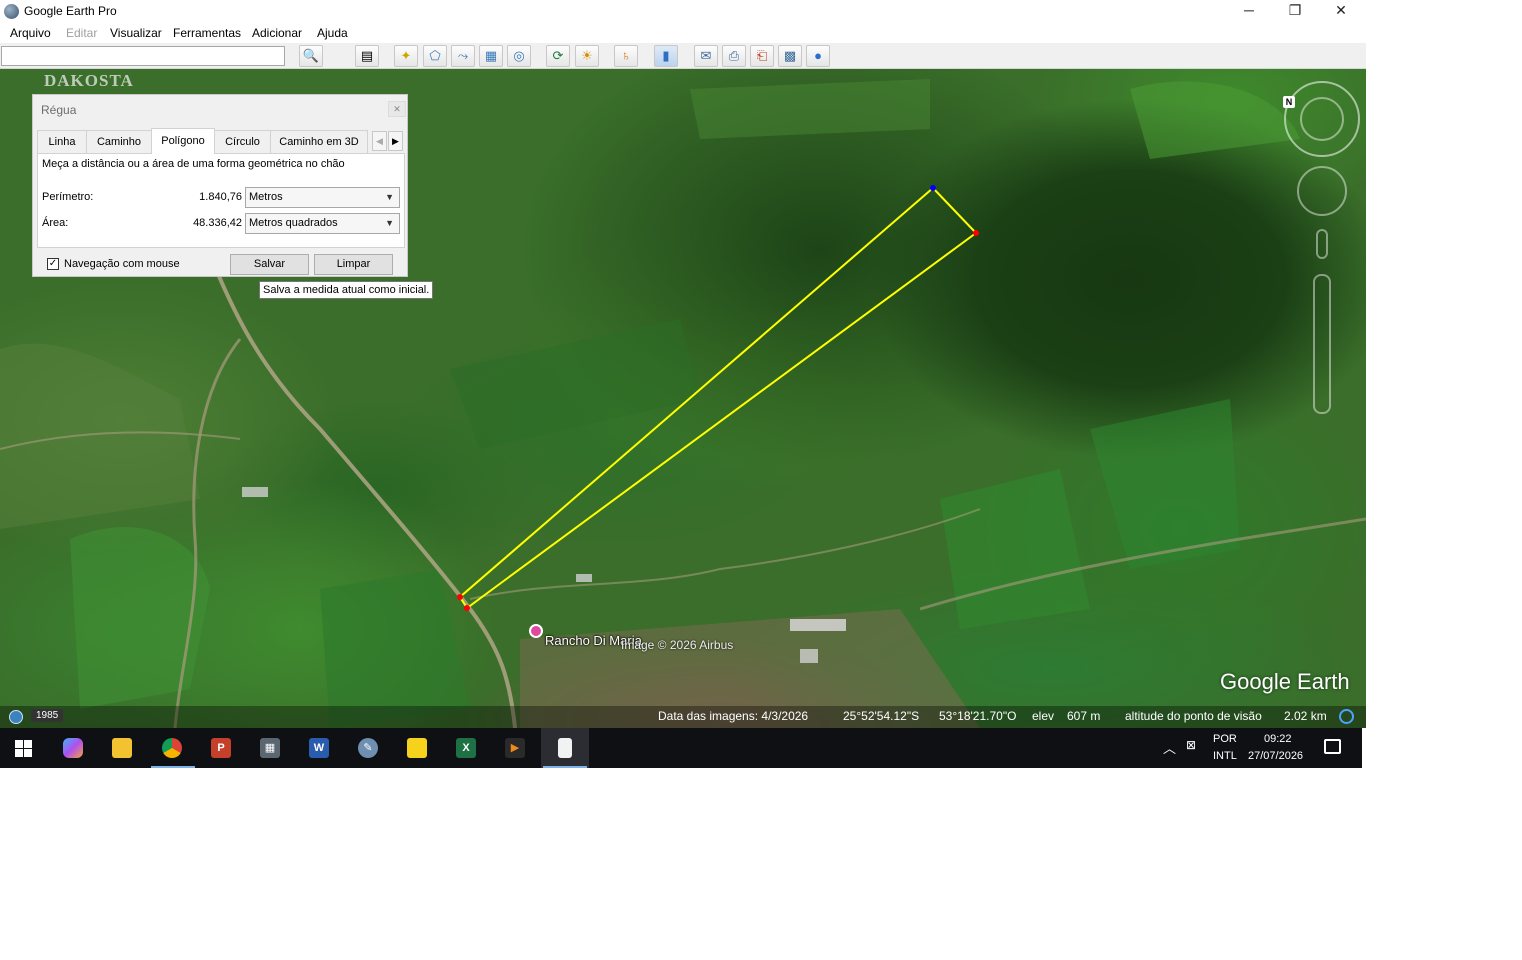 This screenshot has width=1522, height=960. Describe the element at coordinates (463, 56) in the screenshot. I see `path-button: ⤳` at that location.